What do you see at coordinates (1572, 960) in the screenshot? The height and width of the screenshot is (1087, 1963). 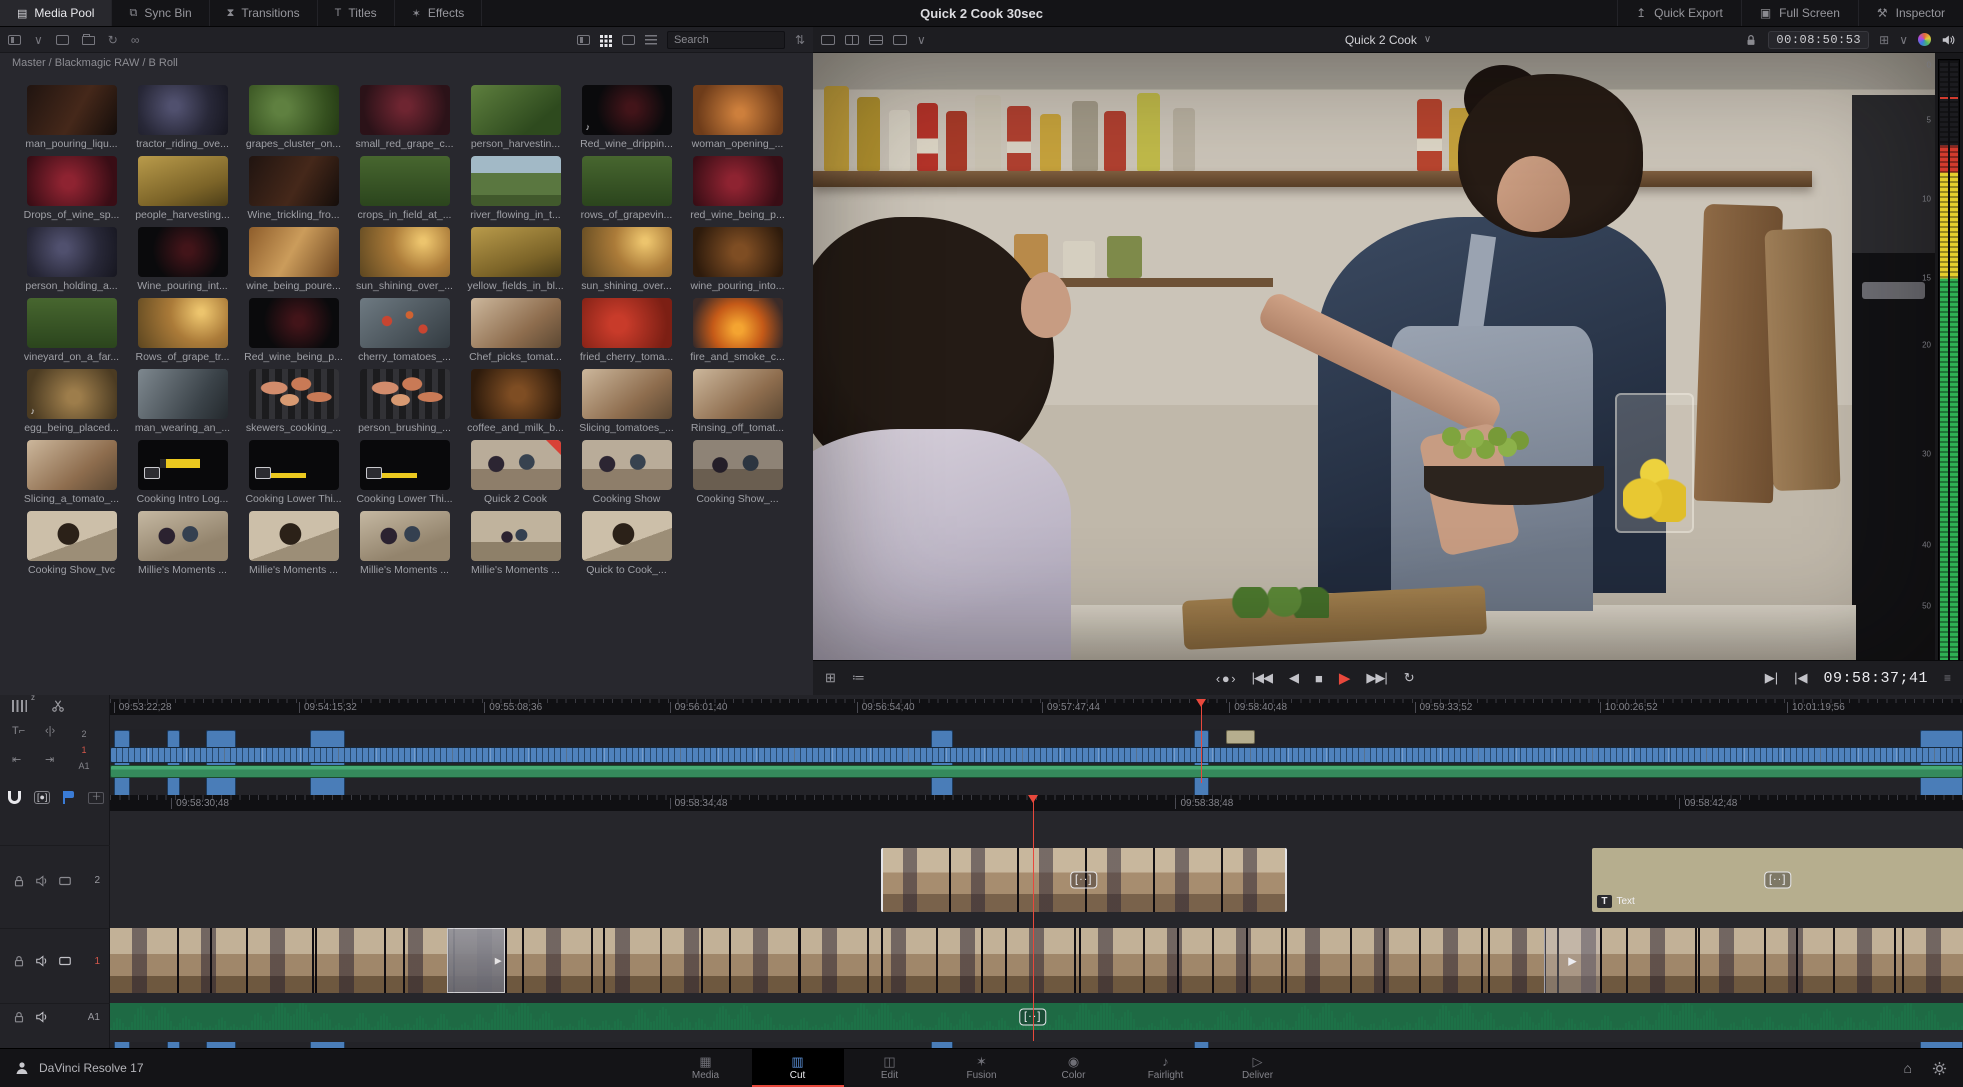 I see `transition-segment` at bounding box center [1572, 960].